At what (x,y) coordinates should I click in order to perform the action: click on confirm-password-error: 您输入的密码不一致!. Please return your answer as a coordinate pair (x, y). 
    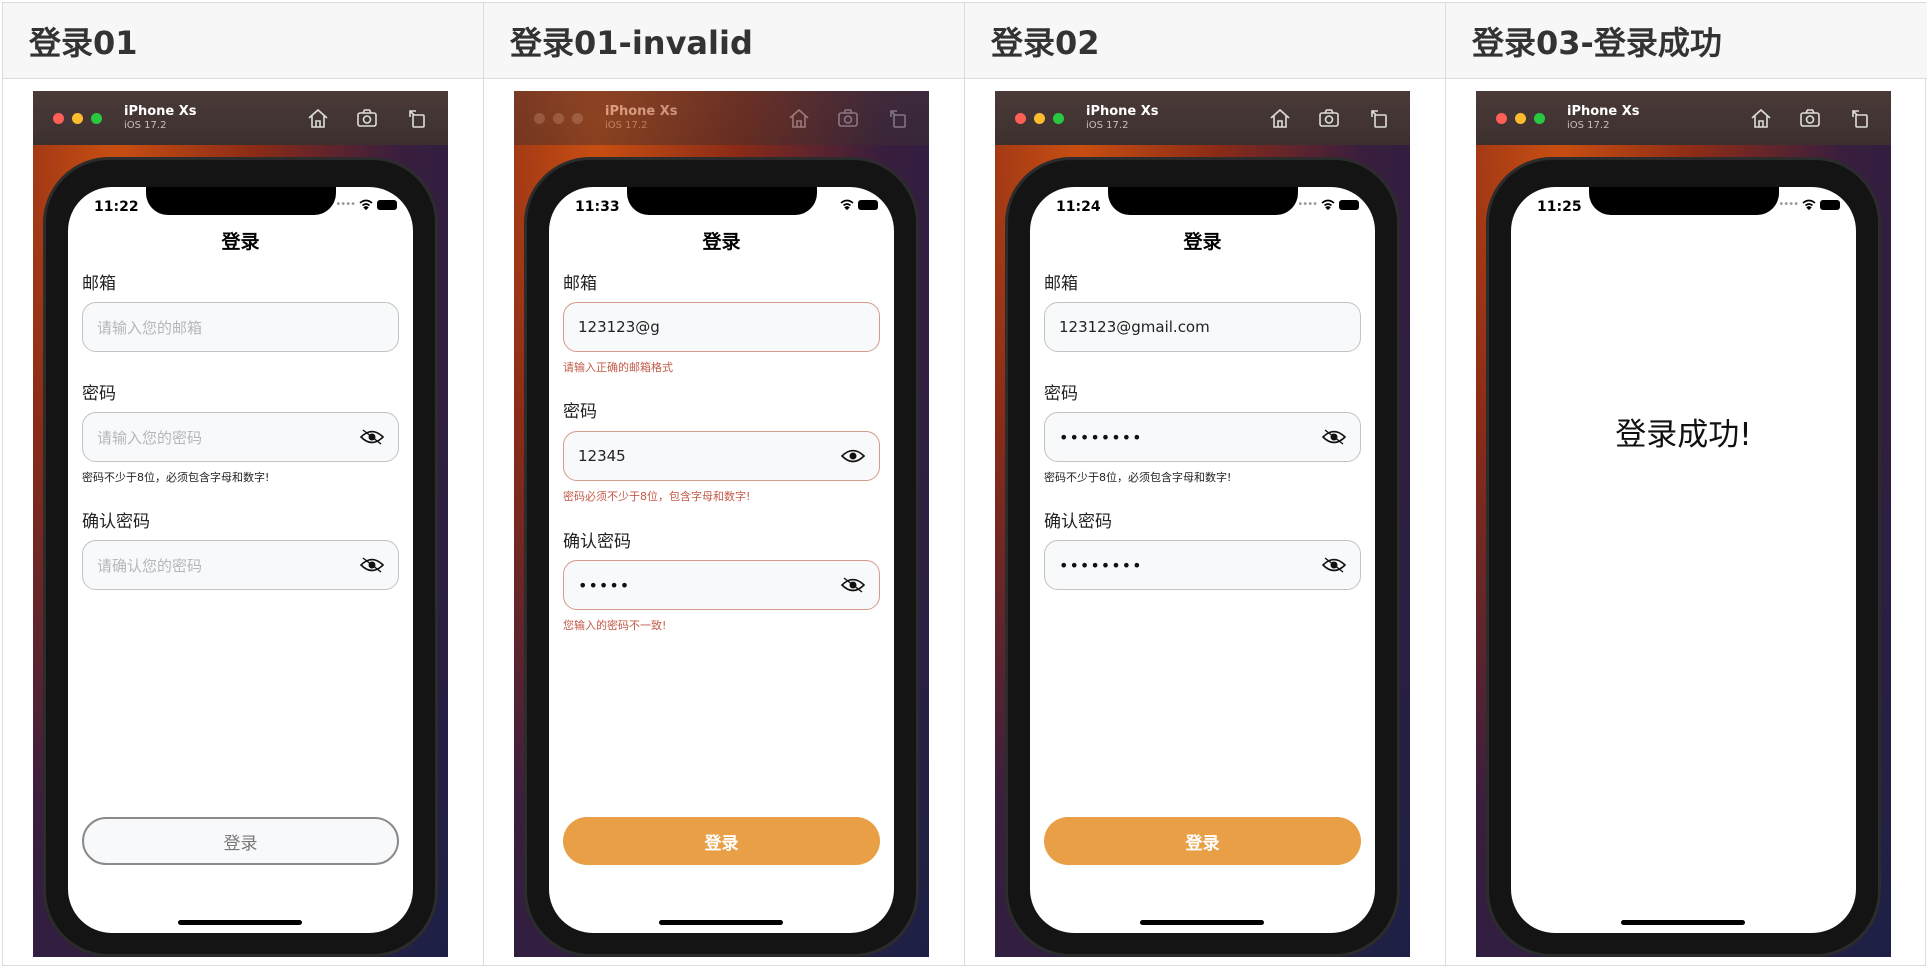
    Looking at the image, I should click on (615, 625).